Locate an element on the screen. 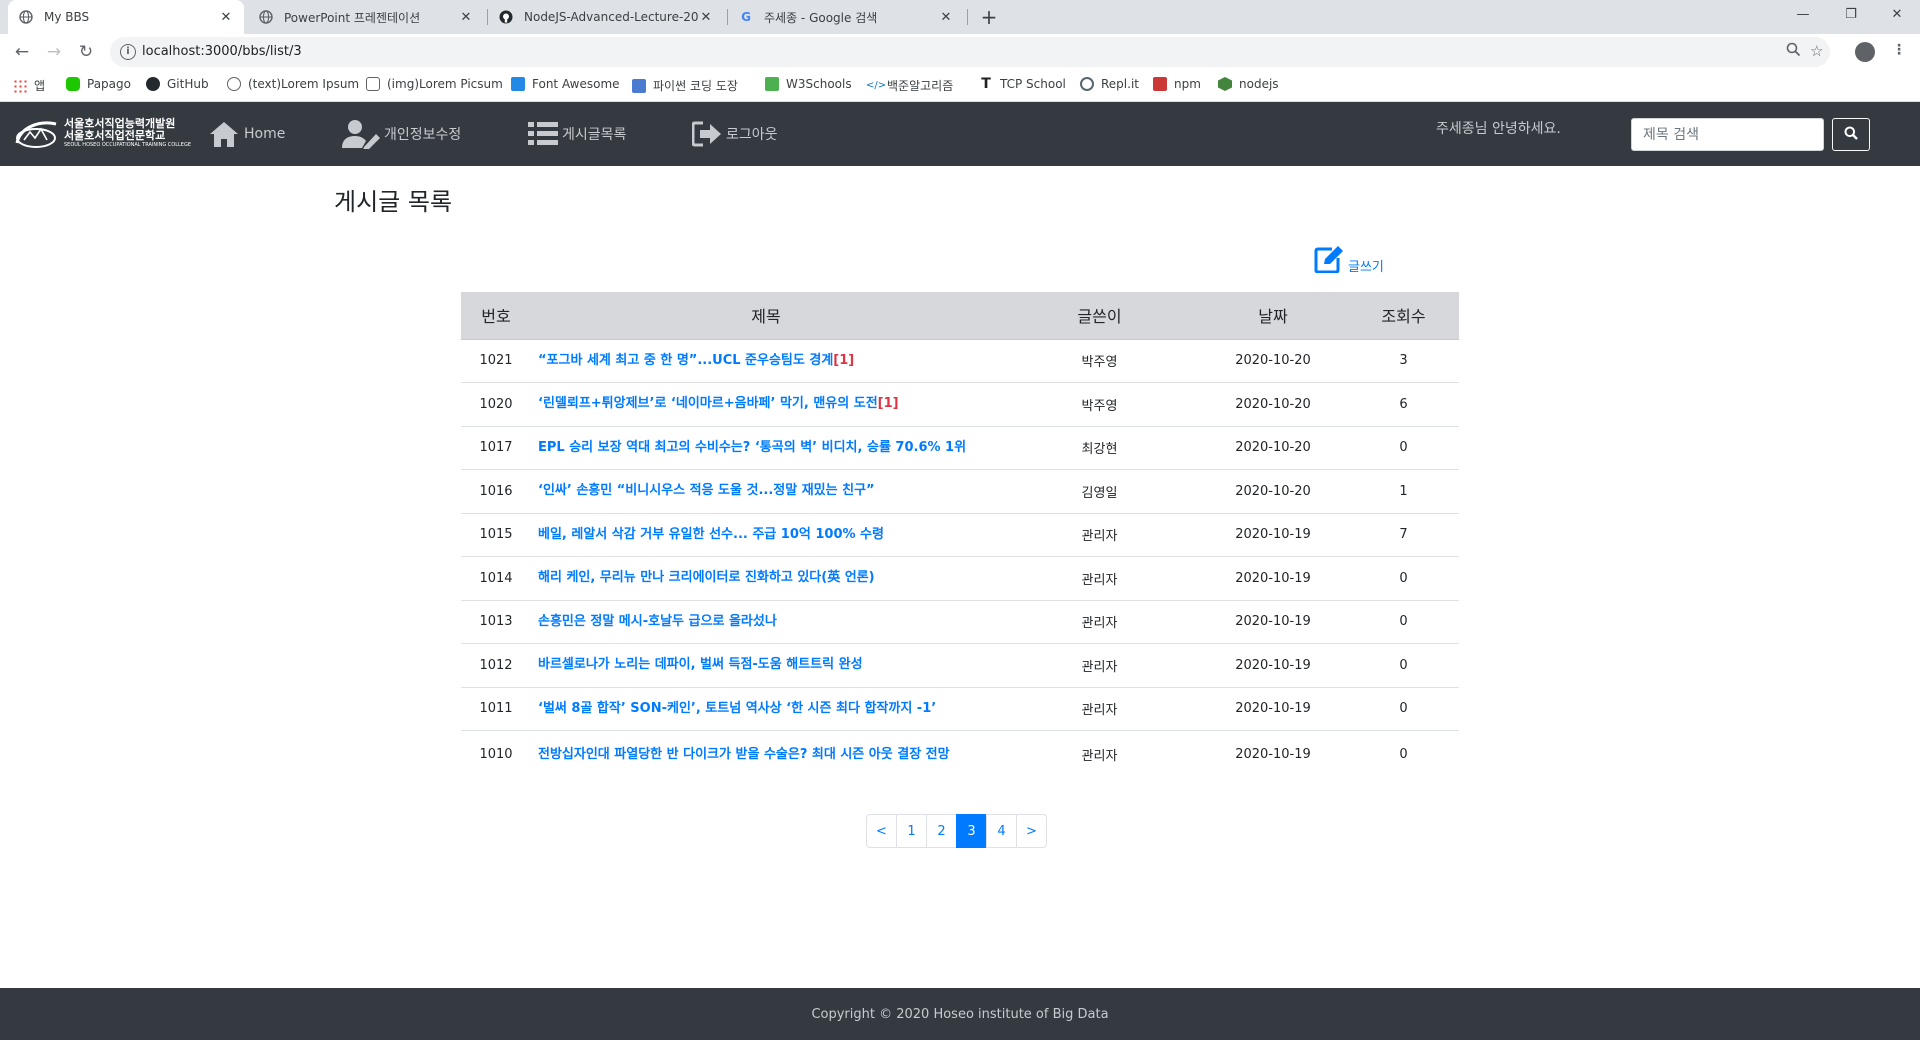  python-dojang-icon is located at coordinates (639, 85).